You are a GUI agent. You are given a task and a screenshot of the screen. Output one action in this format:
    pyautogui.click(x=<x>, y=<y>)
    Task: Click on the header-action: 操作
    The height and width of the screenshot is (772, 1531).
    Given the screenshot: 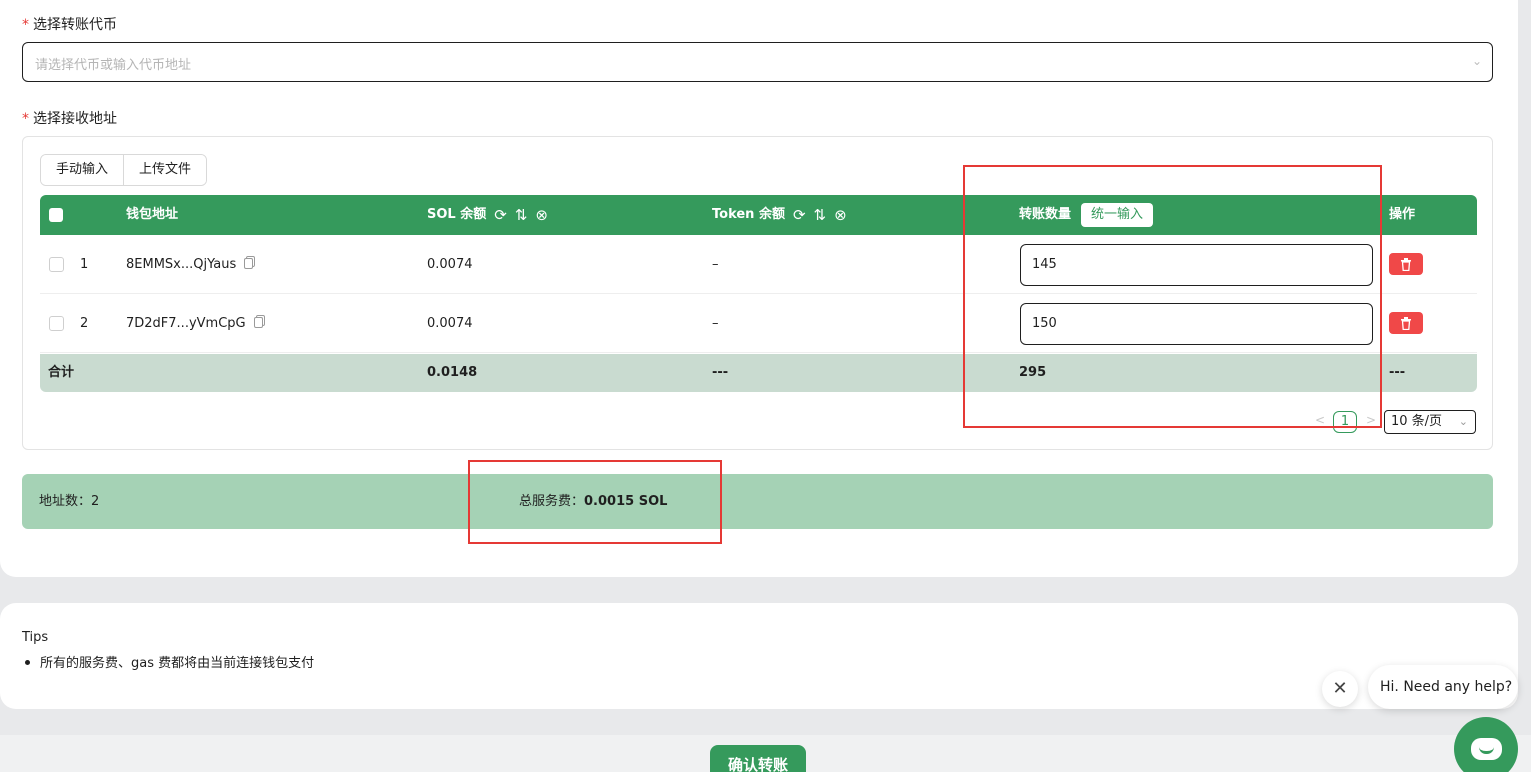 What is the action you would take?
    pyautogui.click(x=1402, y=214)
    